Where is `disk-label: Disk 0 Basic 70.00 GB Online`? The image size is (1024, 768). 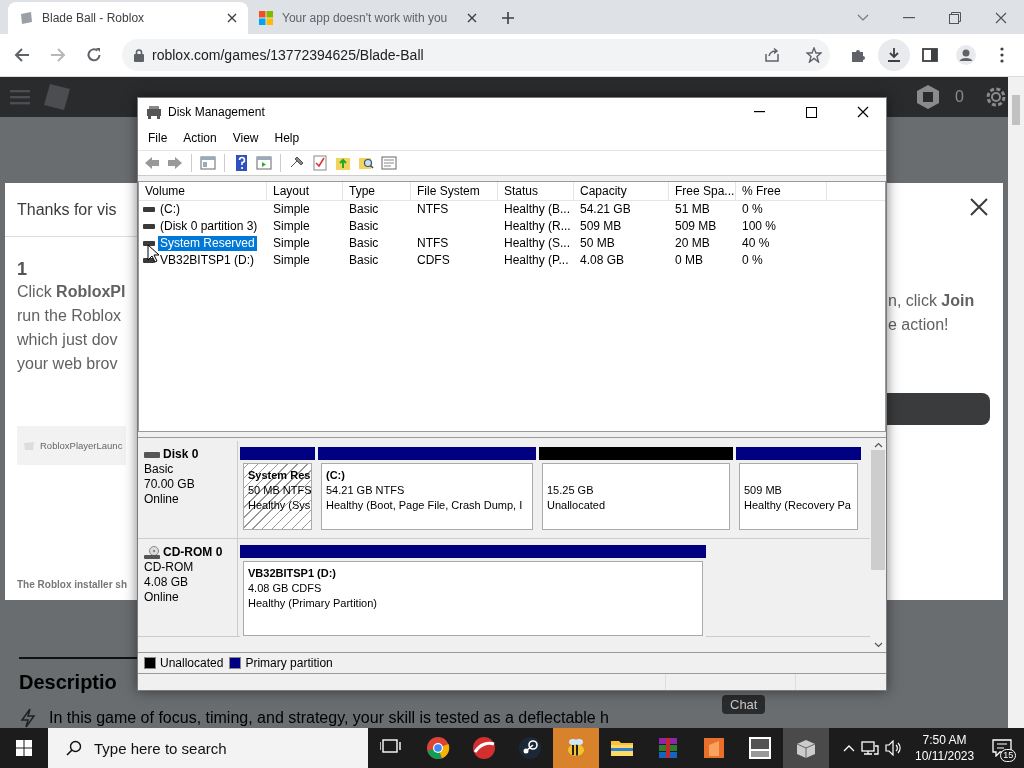
disk-label: Disk 0 Basic 70.00 GB Online is located at coordinates (188, 489).